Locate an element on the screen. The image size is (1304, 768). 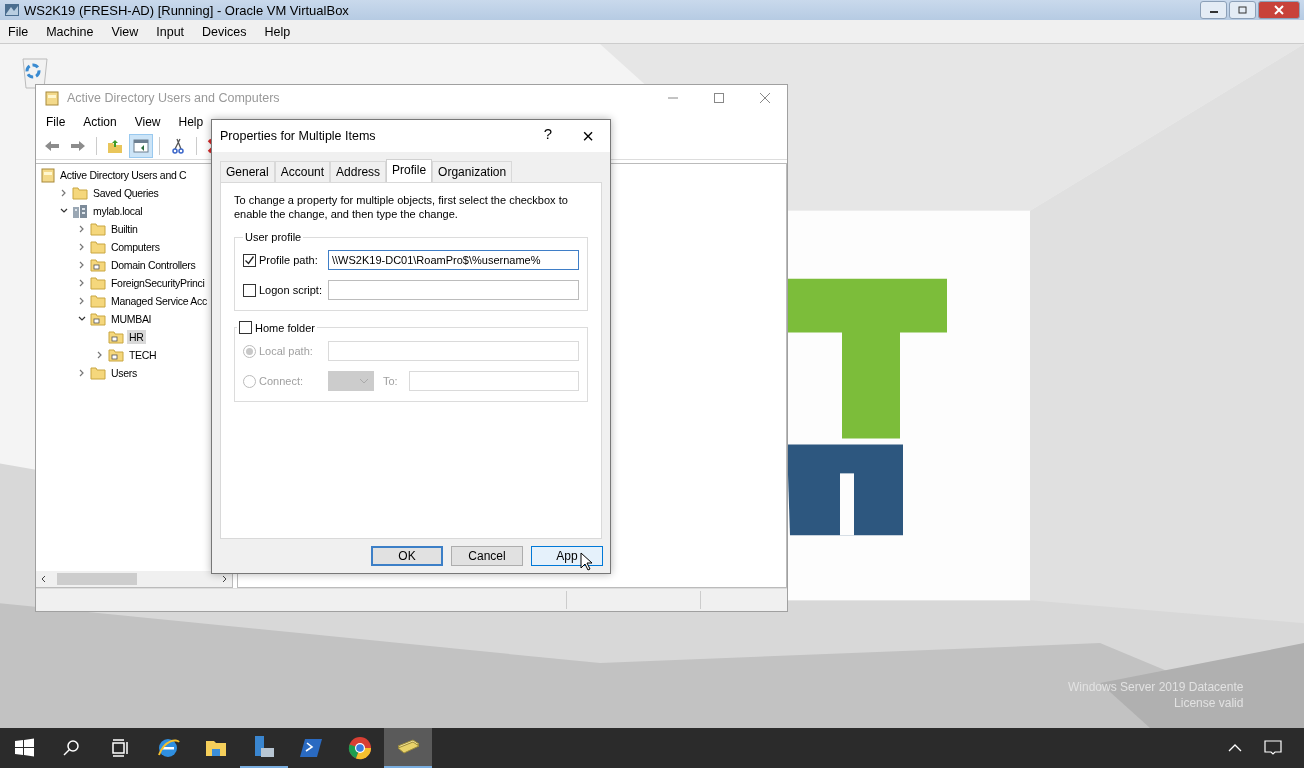
left-arrow-icon is located at coordinates (52, 146).